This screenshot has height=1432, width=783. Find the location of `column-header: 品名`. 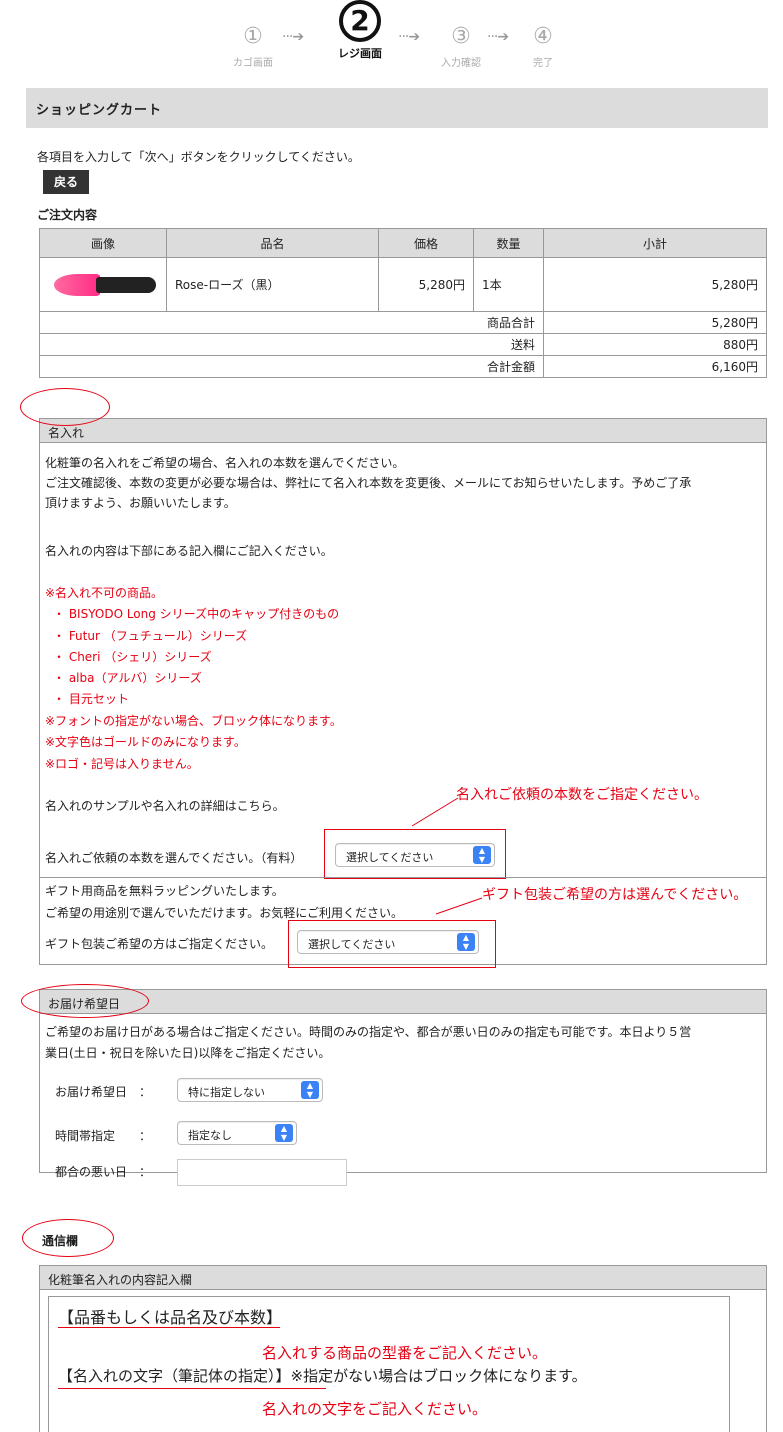

column-header: 品名 is located at coordinates (272, 243).